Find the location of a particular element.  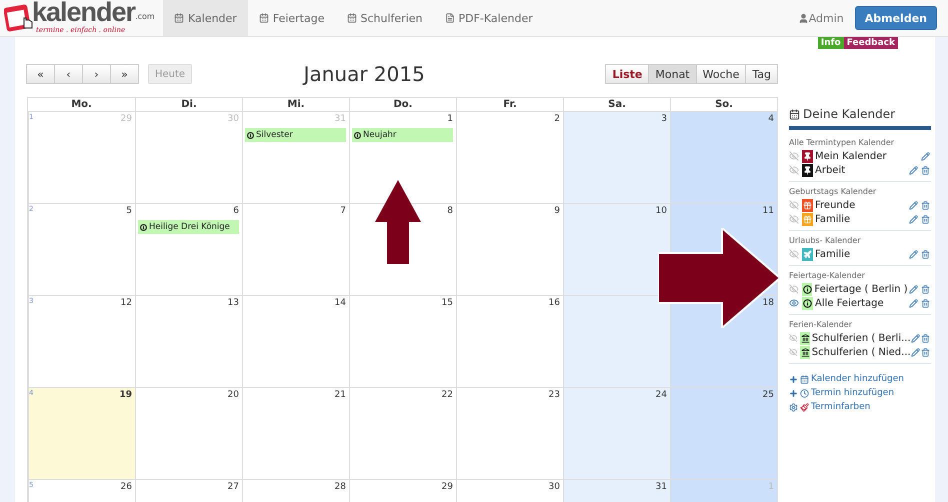

day-number: 21 is located at coordinates (340, 395).